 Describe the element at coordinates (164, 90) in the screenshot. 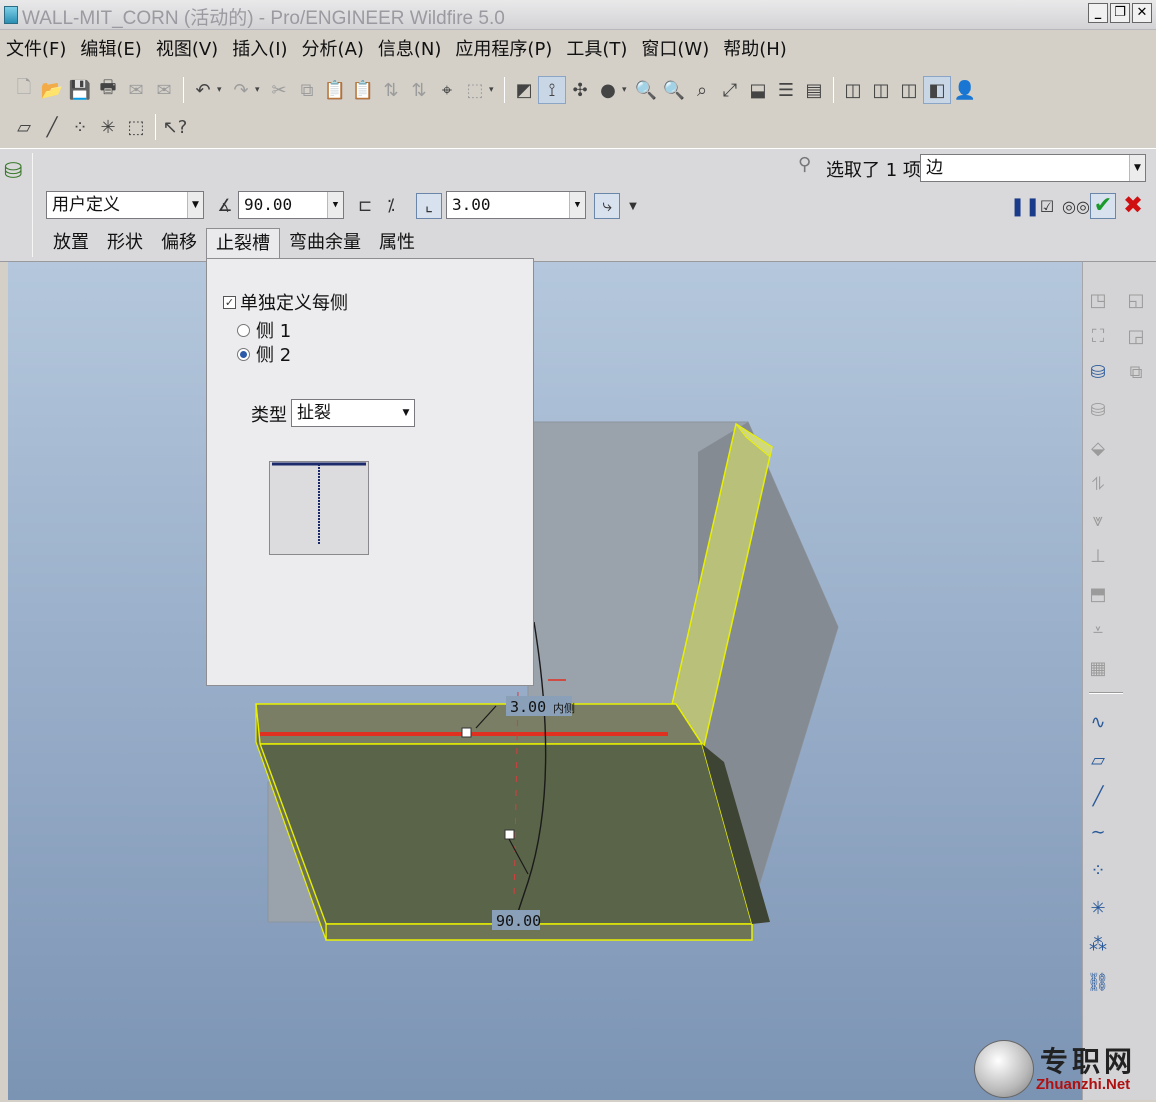

I see `email-link-icon: ✉` at that location.